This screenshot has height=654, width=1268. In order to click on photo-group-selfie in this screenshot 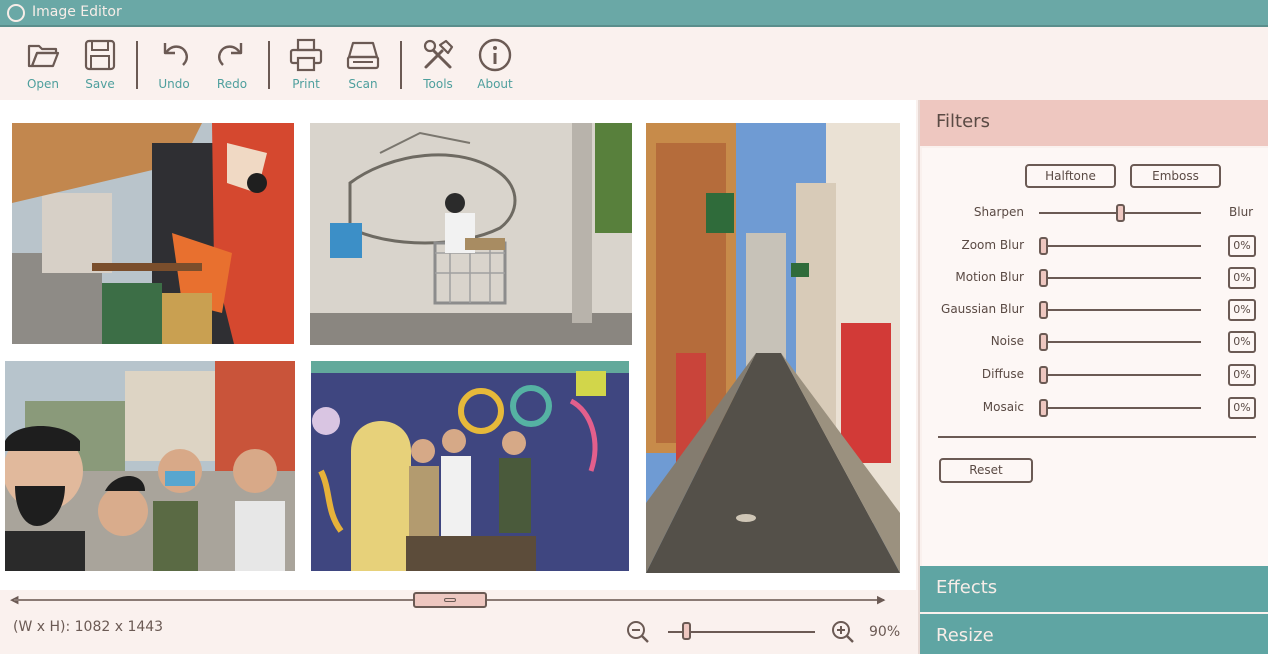, I will do `click(150, 466)`.